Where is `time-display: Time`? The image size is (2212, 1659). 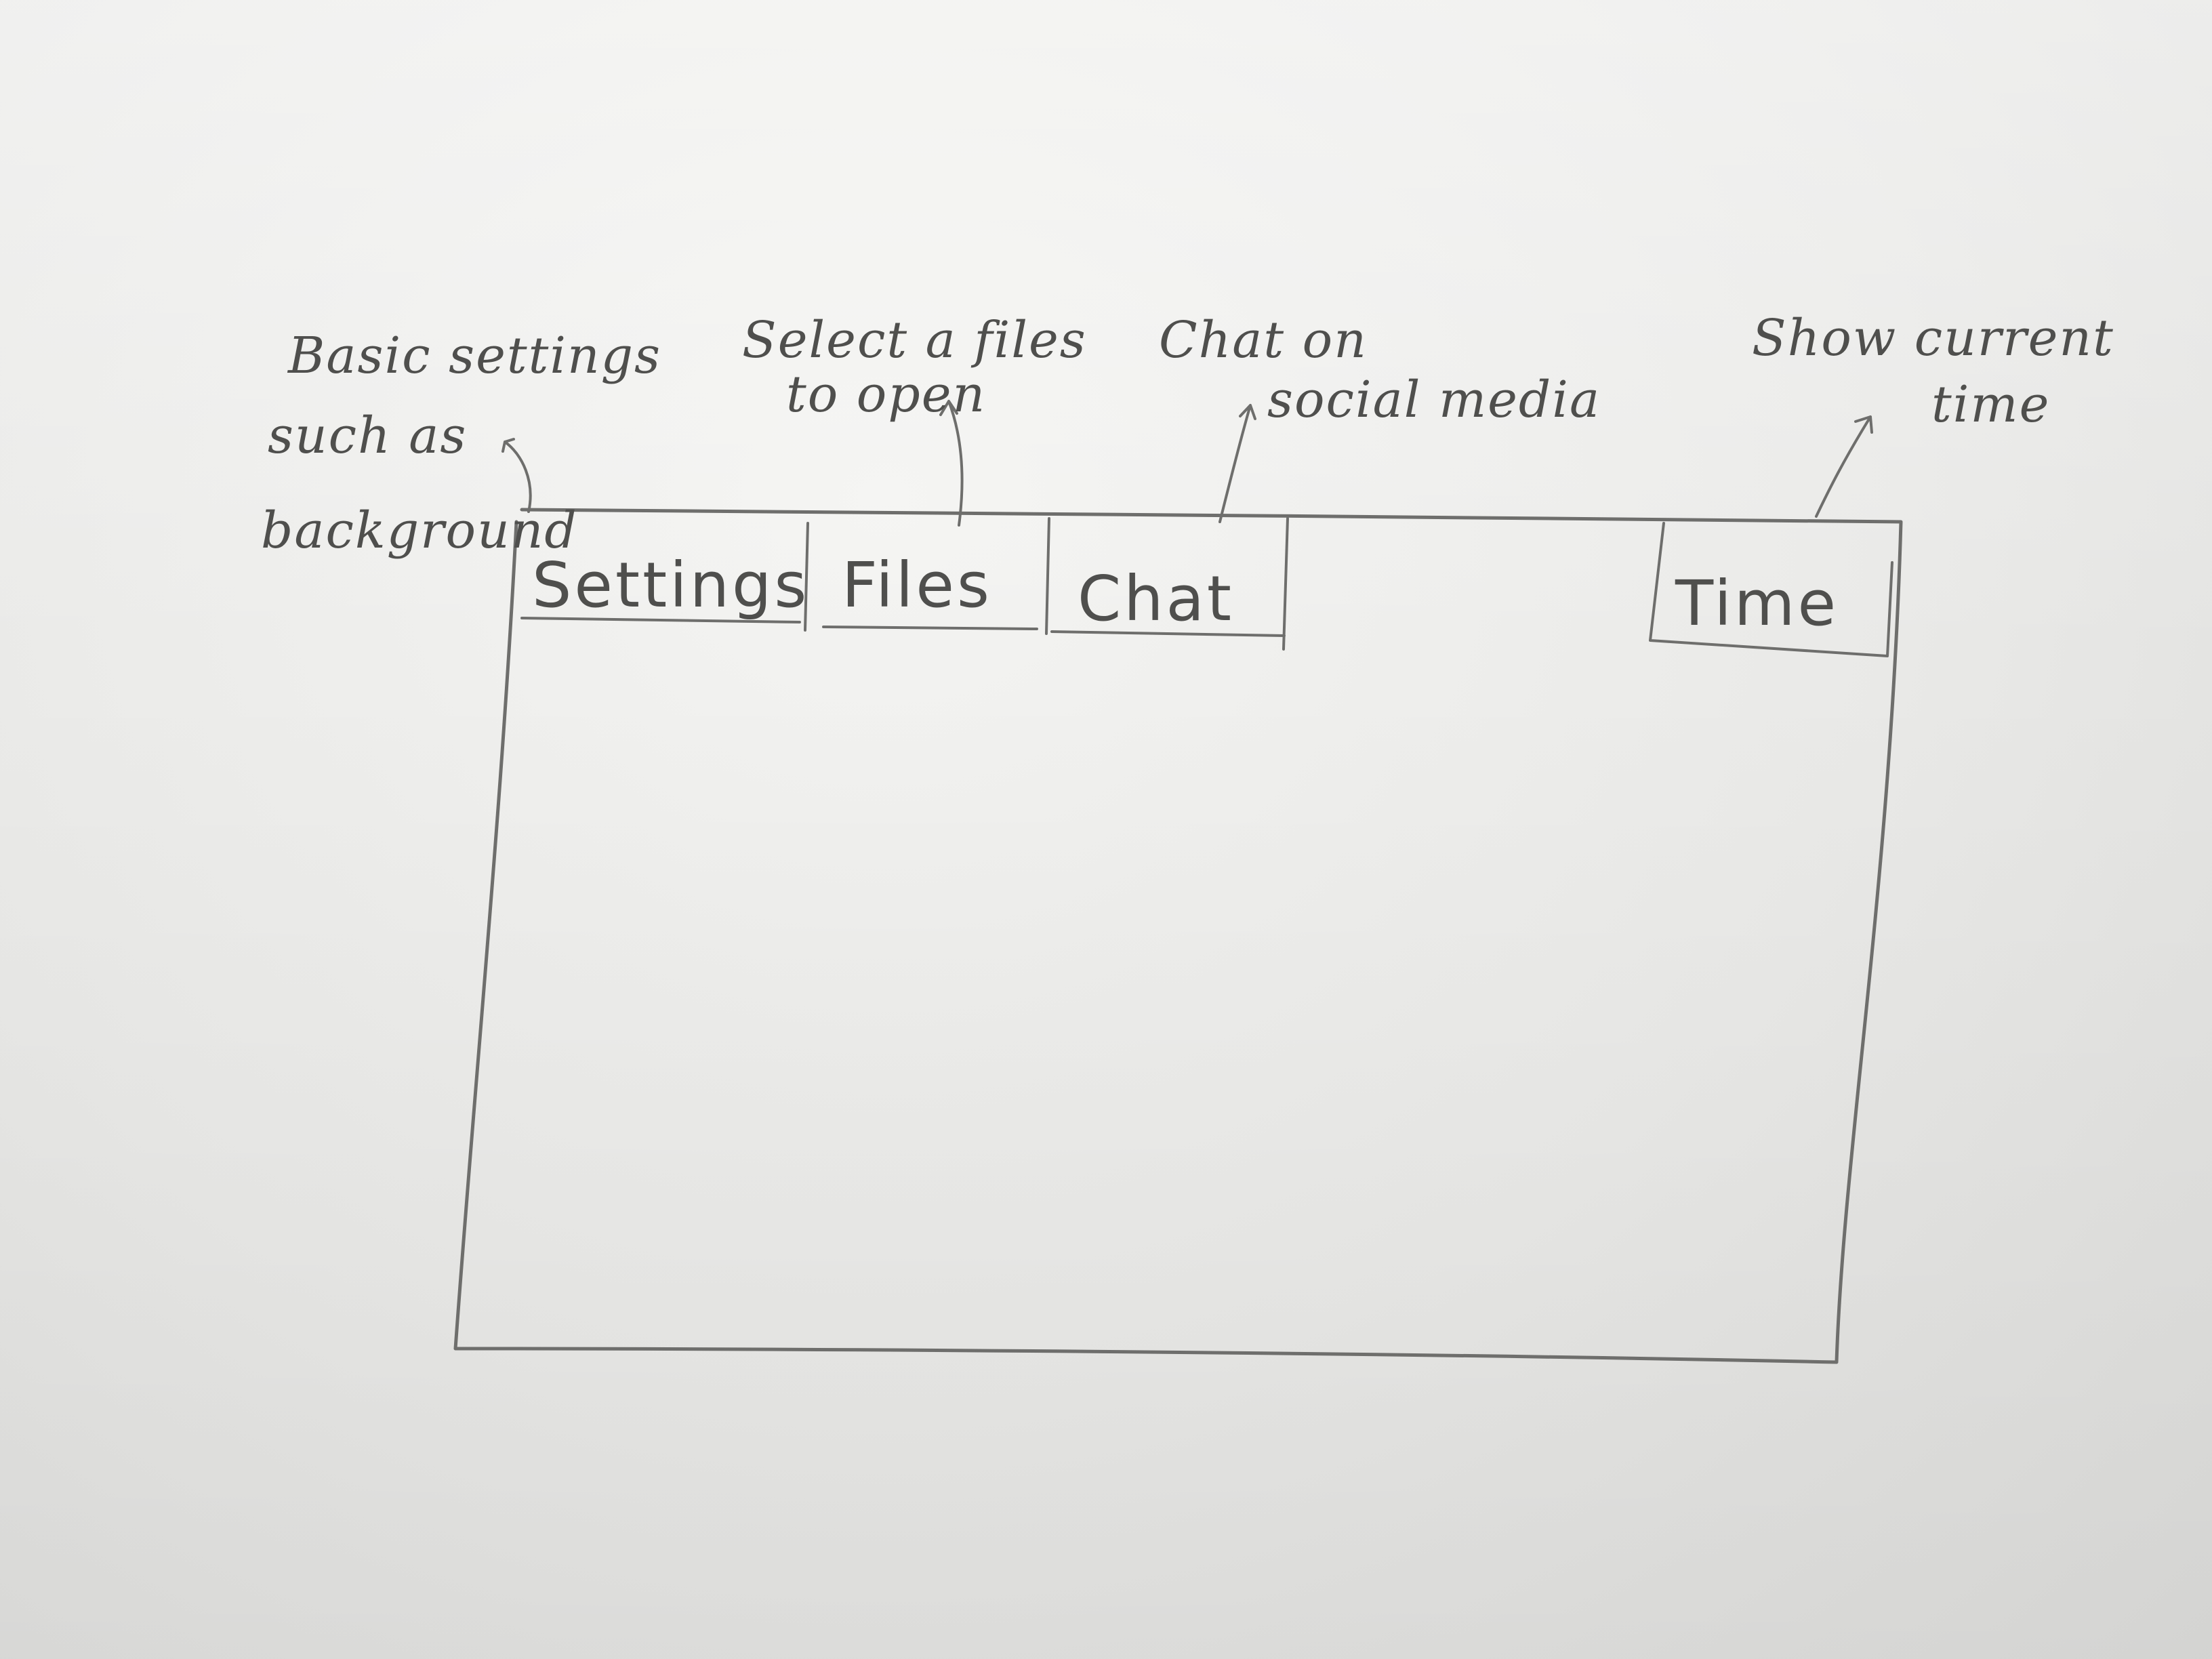
time-display: Time is located at coordinates (1757, 603).